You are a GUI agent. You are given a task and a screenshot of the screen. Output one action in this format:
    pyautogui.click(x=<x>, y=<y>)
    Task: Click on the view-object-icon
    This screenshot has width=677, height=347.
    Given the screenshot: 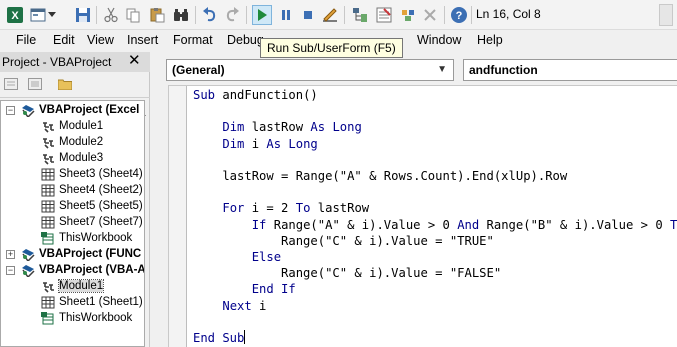 What is the action you would take?
    pyautogui.click(x=35, y=84)
    